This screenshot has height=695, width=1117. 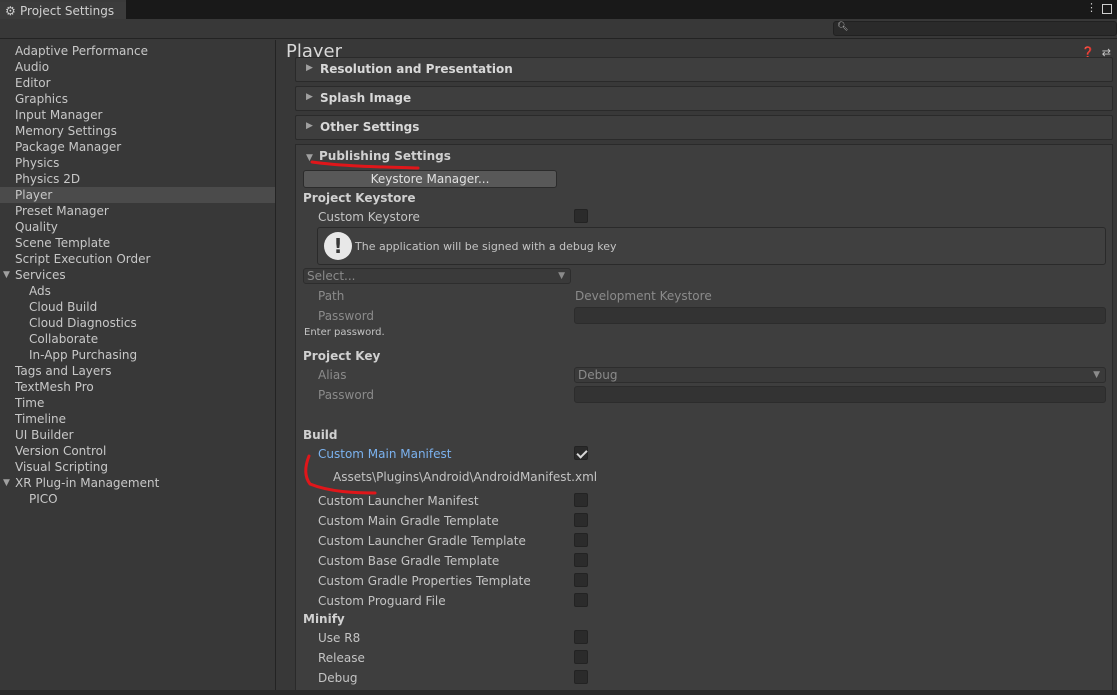 What do you see at coordinates (424, 581) in the screenshot?
I see `custom-gradle-properties-label: Custom Gradle Properties Template` at bounding box center [424, 581].